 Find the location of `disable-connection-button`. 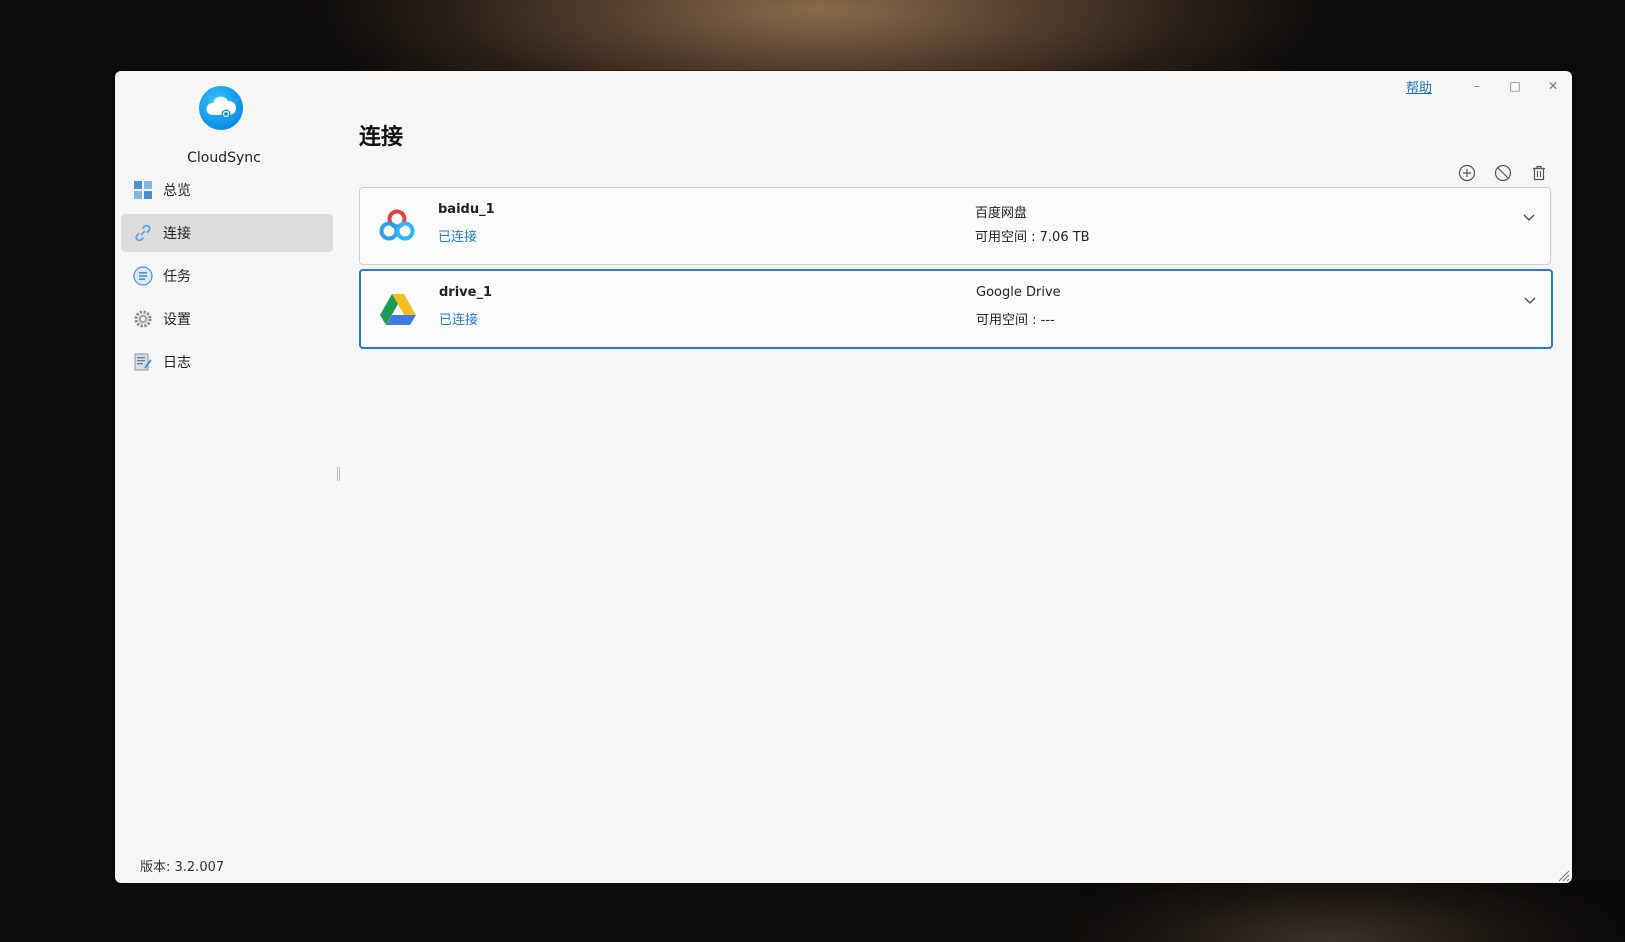

disable-connection-button is located at coordinates (1503, 173).